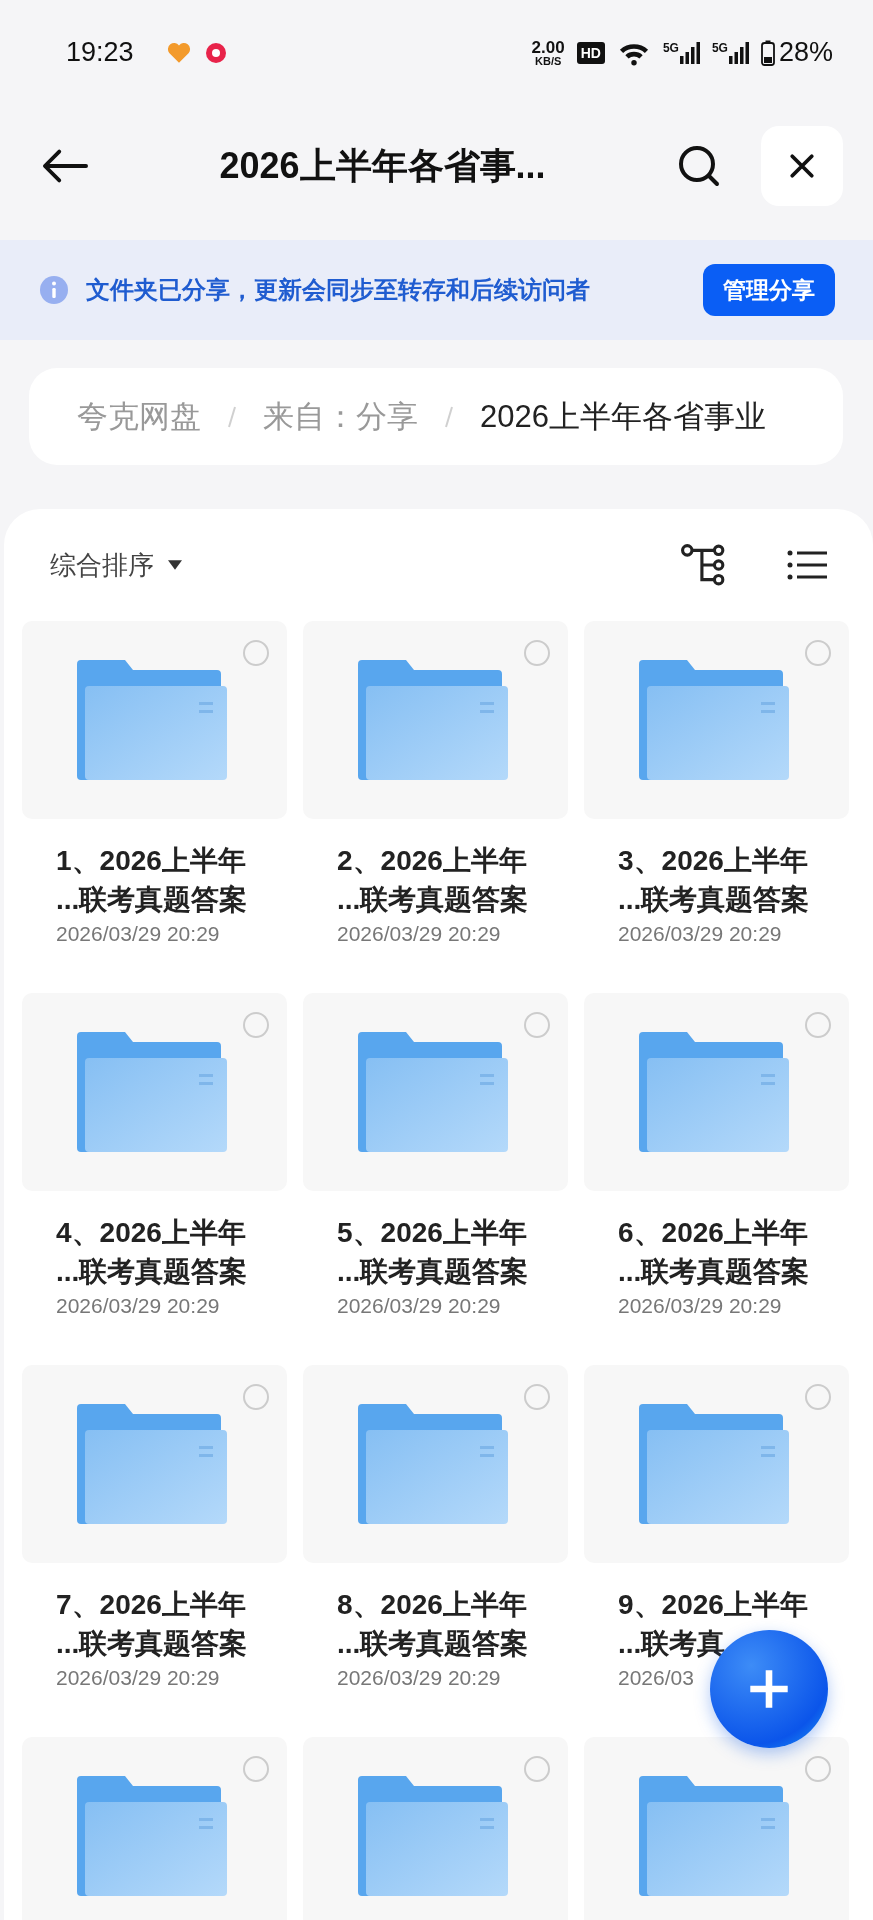 The width and height of the screenshot is (873, 1920). Describe the element at coordinates (432, 1233) in the screenshot. I see `file-name: 5、2026上半年` at that location.